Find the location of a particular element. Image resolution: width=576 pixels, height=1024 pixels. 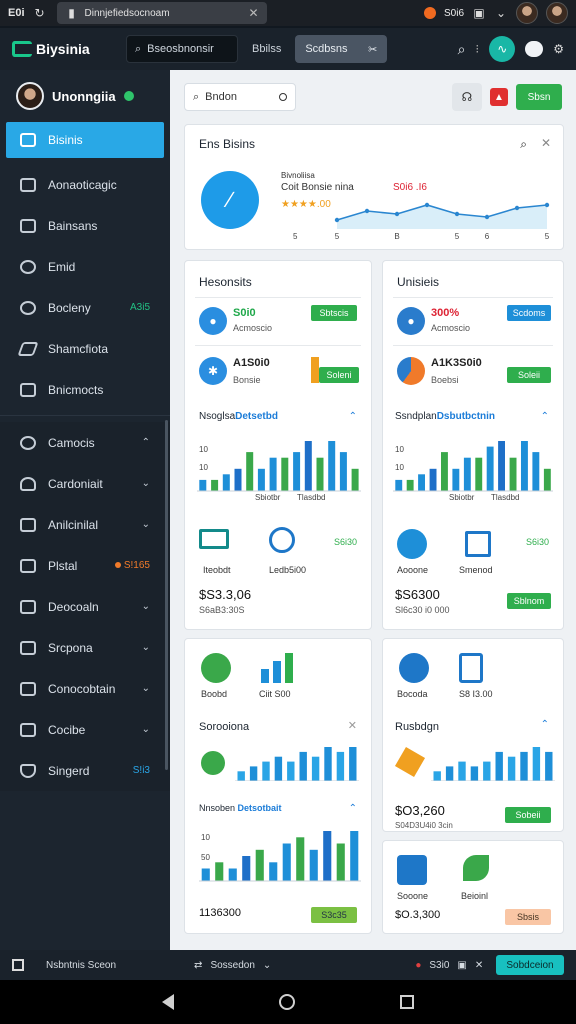

settings-icon: ⚙ is located at coordinates (558, 49).